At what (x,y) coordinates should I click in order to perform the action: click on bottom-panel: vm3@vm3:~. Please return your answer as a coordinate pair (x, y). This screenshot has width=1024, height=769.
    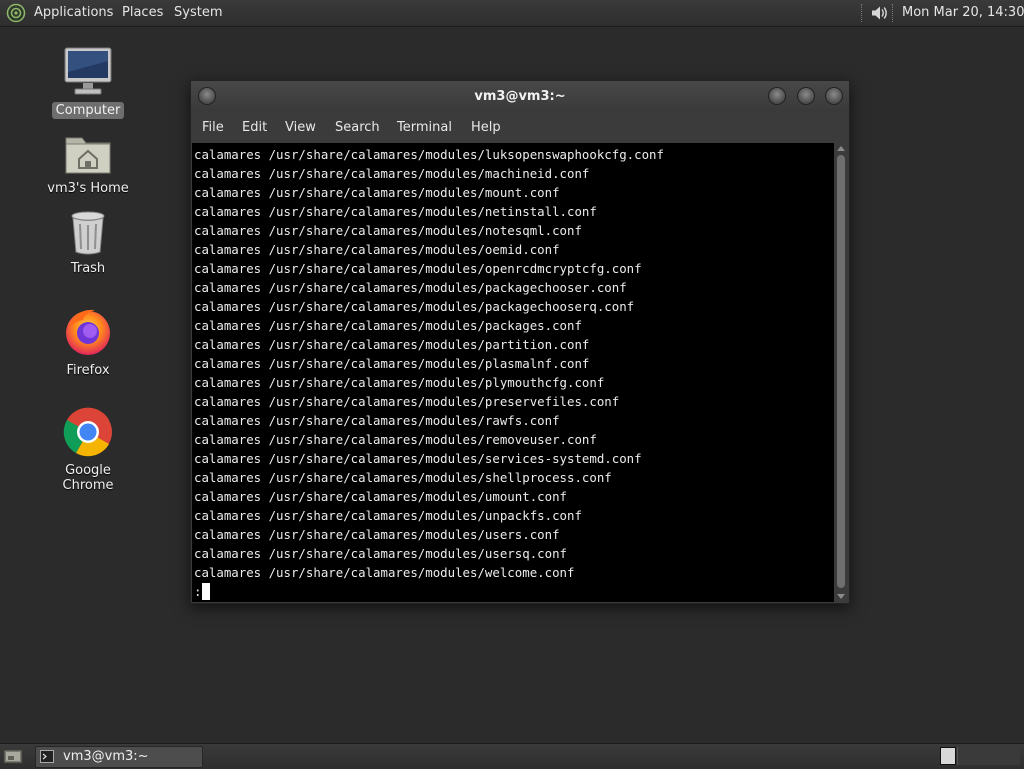
    Looking at the image, I should click on (512, 756).